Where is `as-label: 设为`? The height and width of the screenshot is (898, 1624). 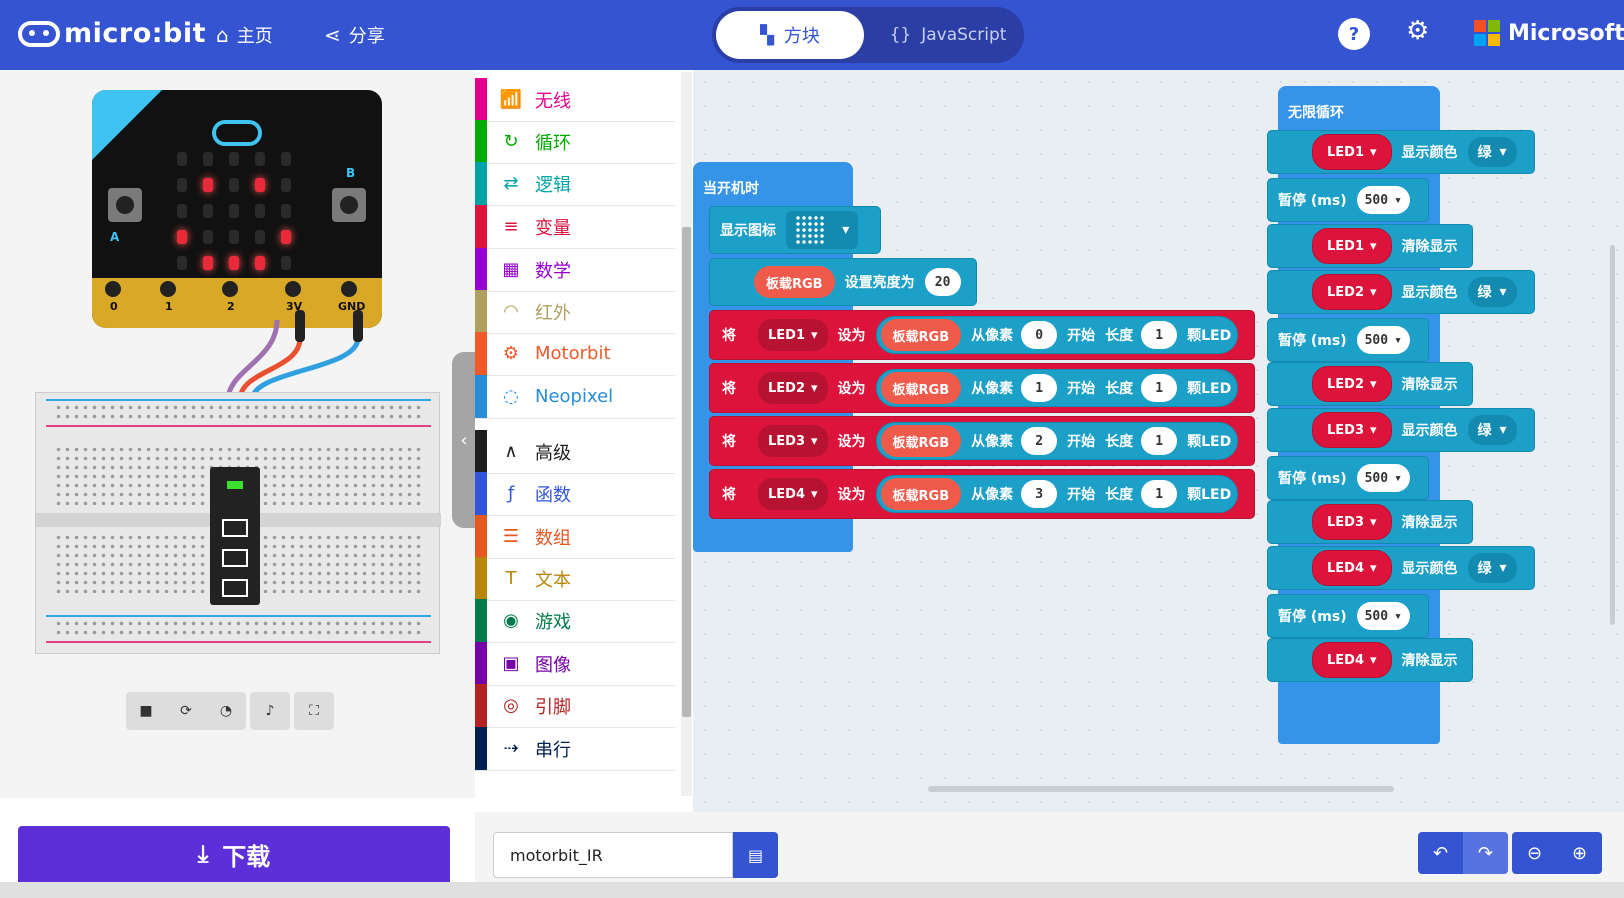
as-label: 设为 is located at coordinates (851, 336).